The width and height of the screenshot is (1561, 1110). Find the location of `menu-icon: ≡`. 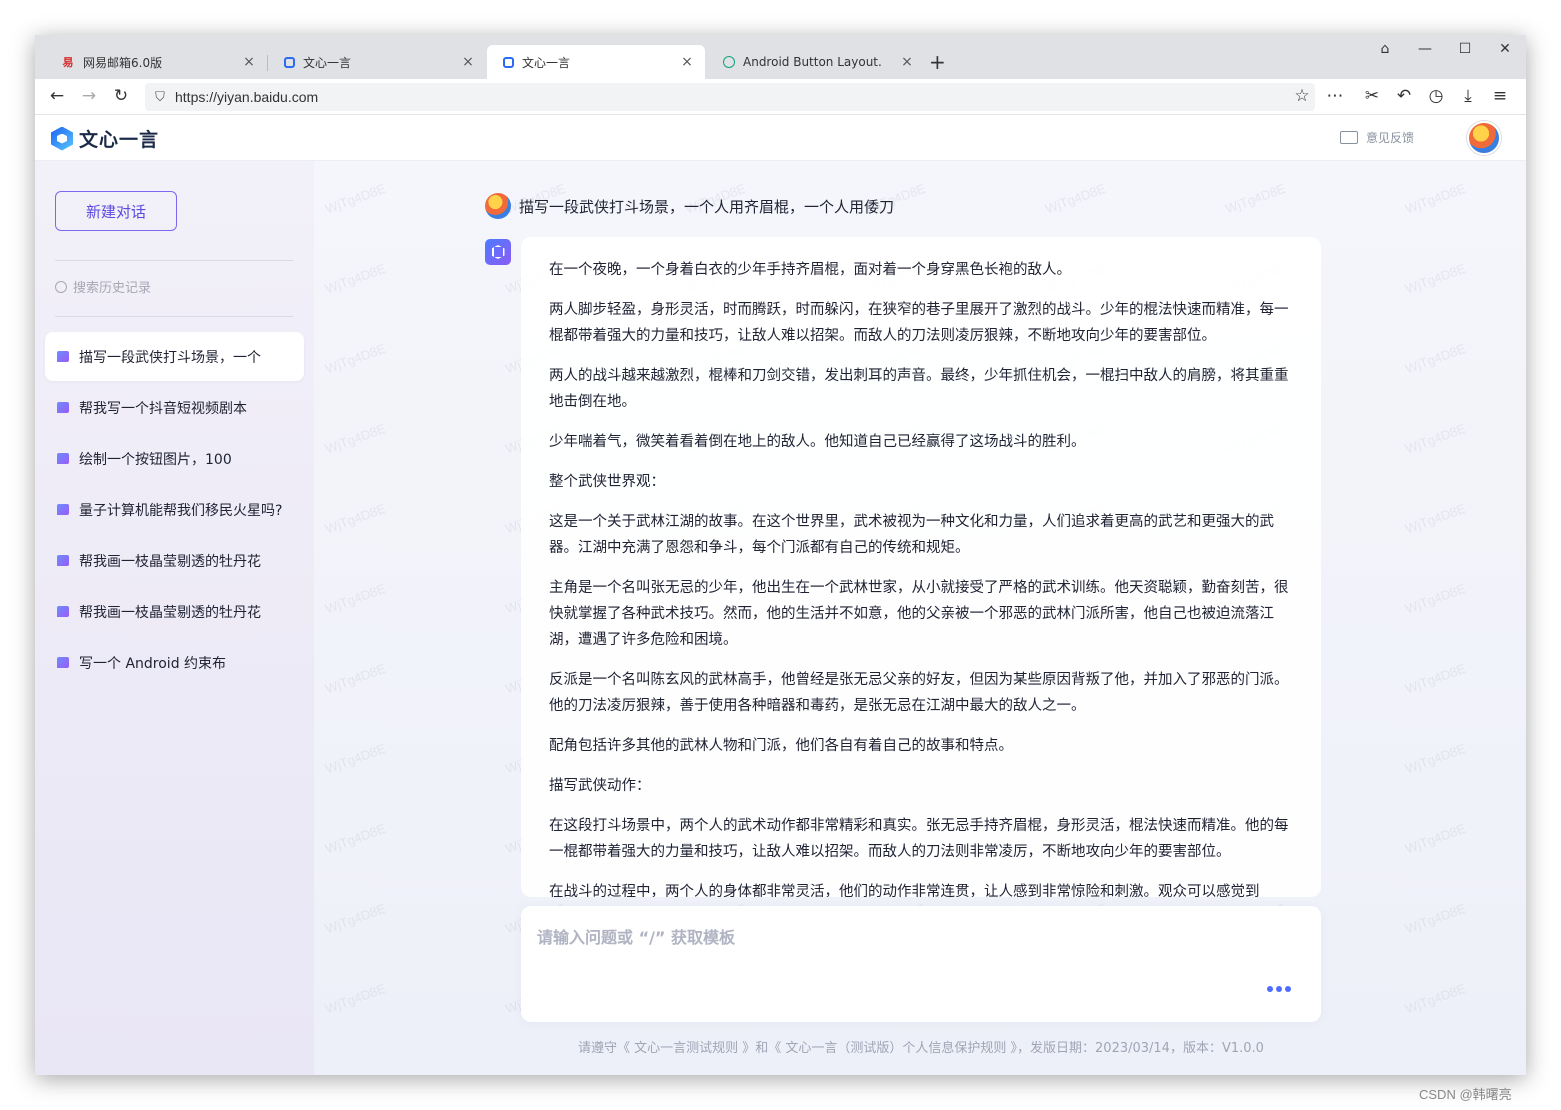

menu-icon: ≡ is located at coordinates (1500, 96).